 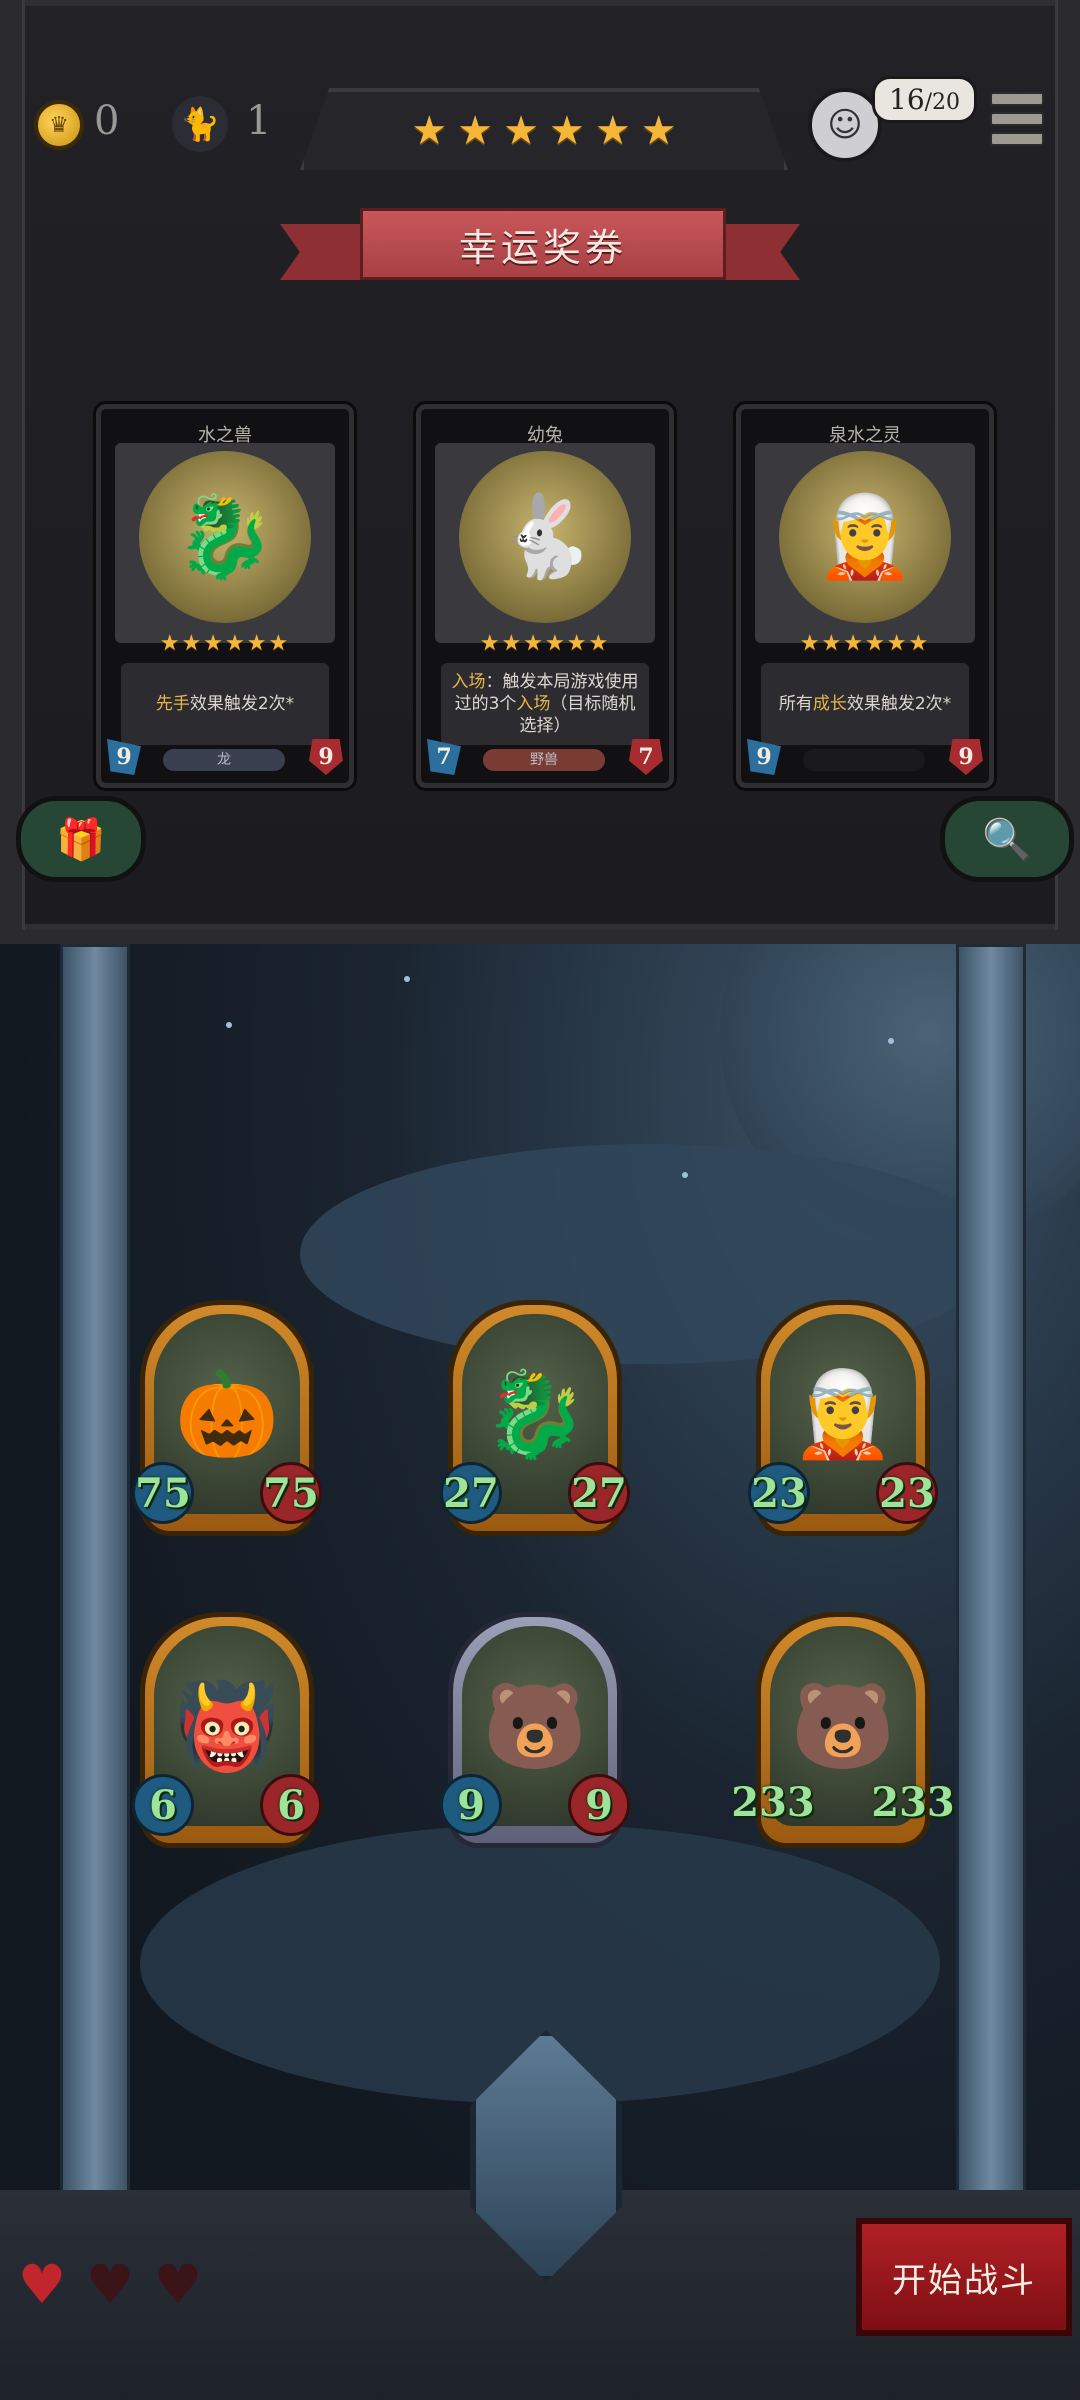 What do you see at coordinates (471, 1493) in the screenshot?
I see `minion-attack: 27` at bounding box center [471, 1493].